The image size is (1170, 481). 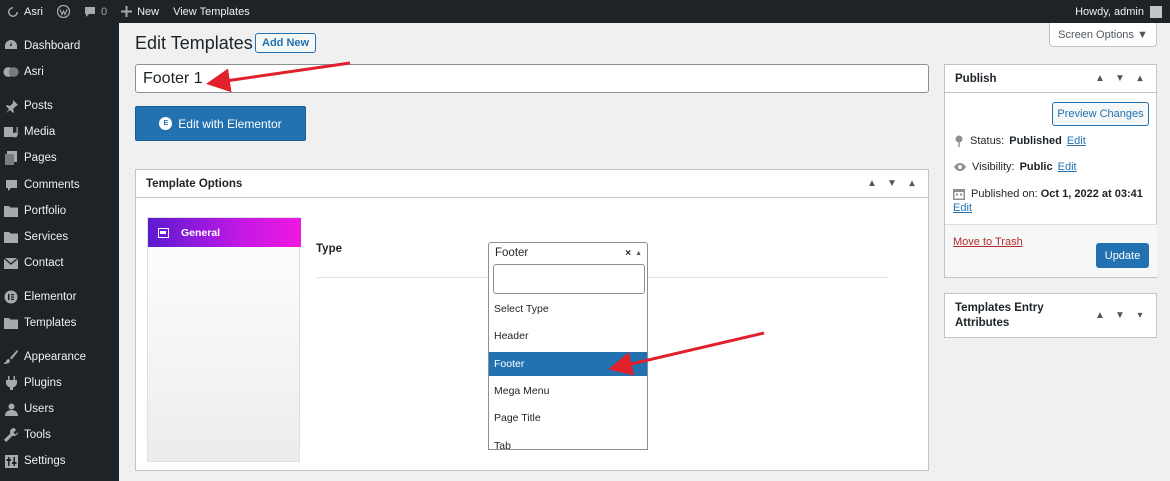 What do you see at coordinates (976, 78) in the screenshot?
I see `publish-title: Publish` at bounding box center [976, 78].